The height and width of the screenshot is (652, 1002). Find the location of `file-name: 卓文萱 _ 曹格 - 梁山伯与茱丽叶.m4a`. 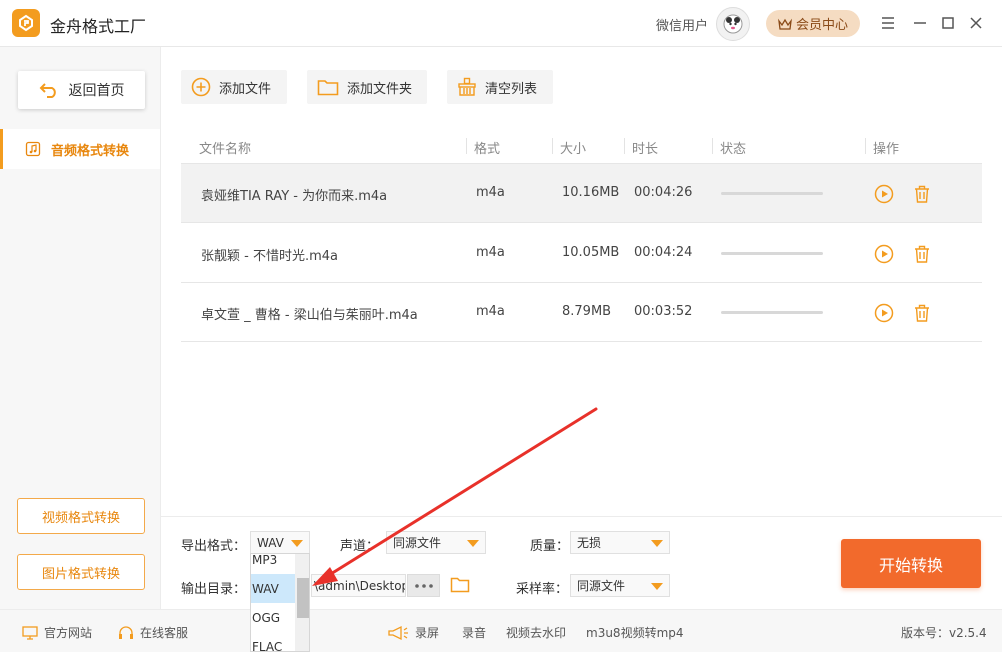

file-name: 卓文萱 _ 曹格 - 梁山伯与茱丽叶.m4a is located at coordinates (309, 315).